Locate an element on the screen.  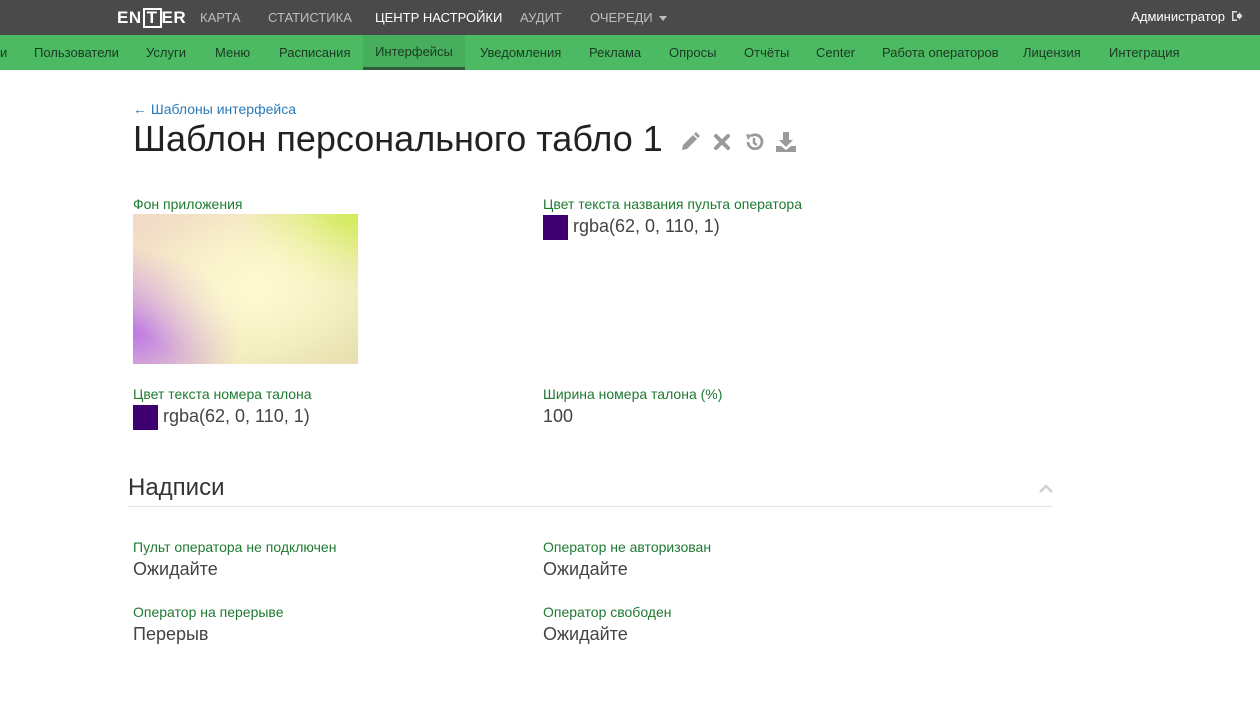
subnav-interfaces: Интерфейсы is located at coordinates (414, 52).